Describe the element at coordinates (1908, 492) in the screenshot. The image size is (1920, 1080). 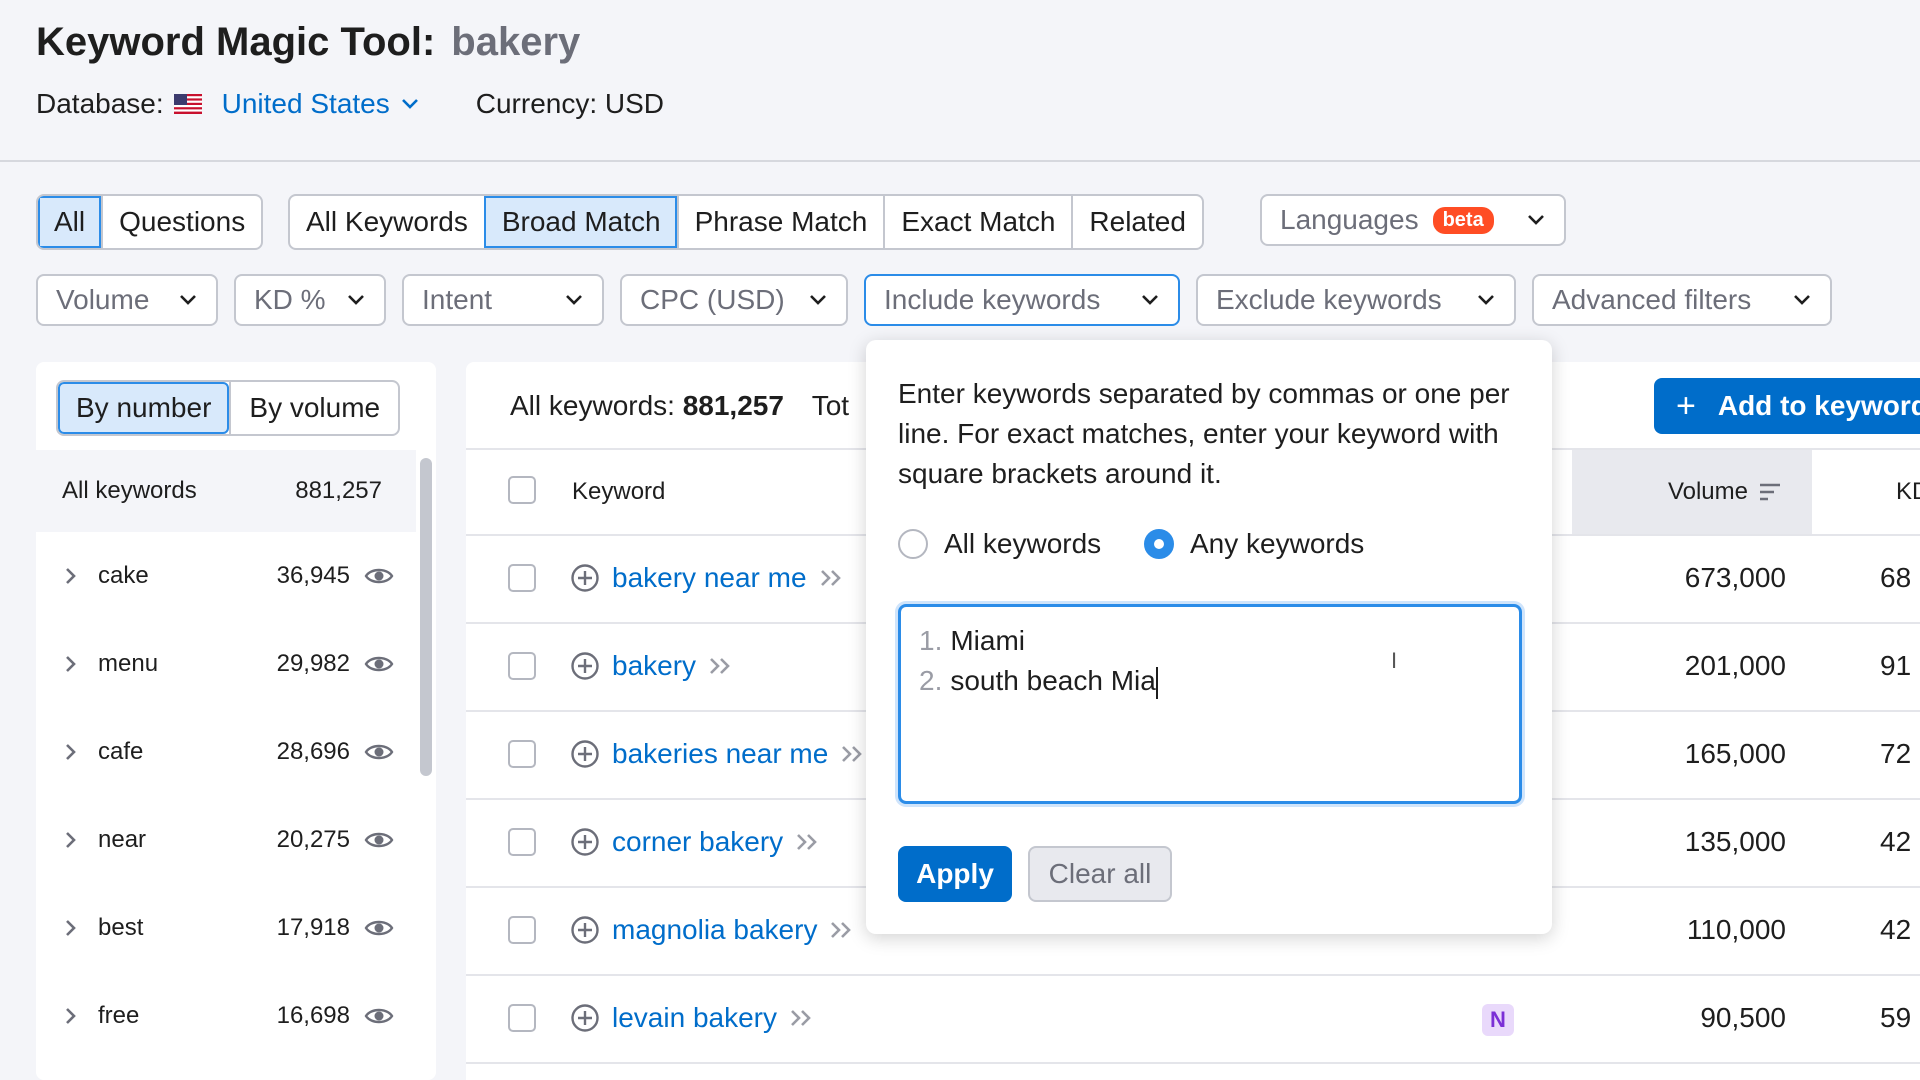
I see `column-kd: KD` at that location.